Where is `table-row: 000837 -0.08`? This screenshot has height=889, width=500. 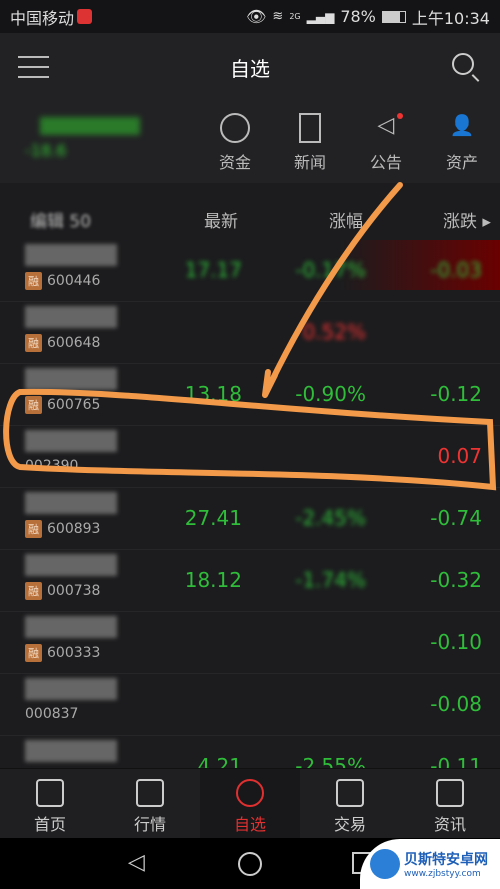
table-row: 000837 -0.08 is located at coordinates (250, 705).